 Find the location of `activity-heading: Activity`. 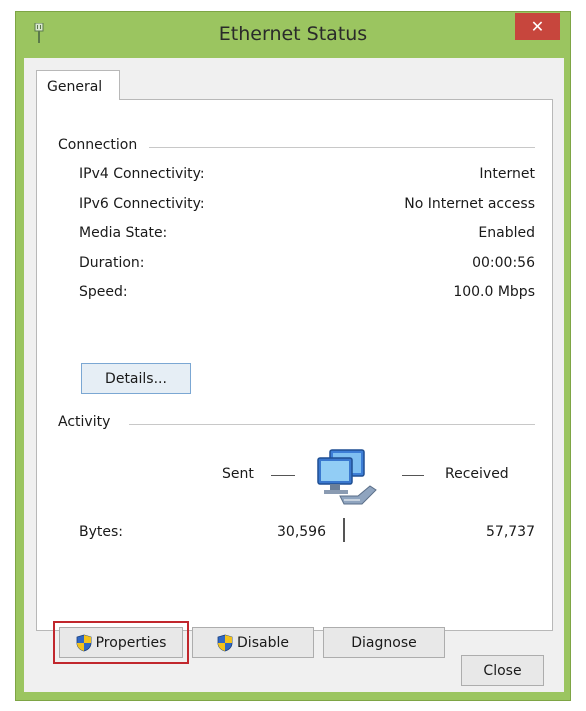

activity-heading: Activity is located at coordinates (84, 422).